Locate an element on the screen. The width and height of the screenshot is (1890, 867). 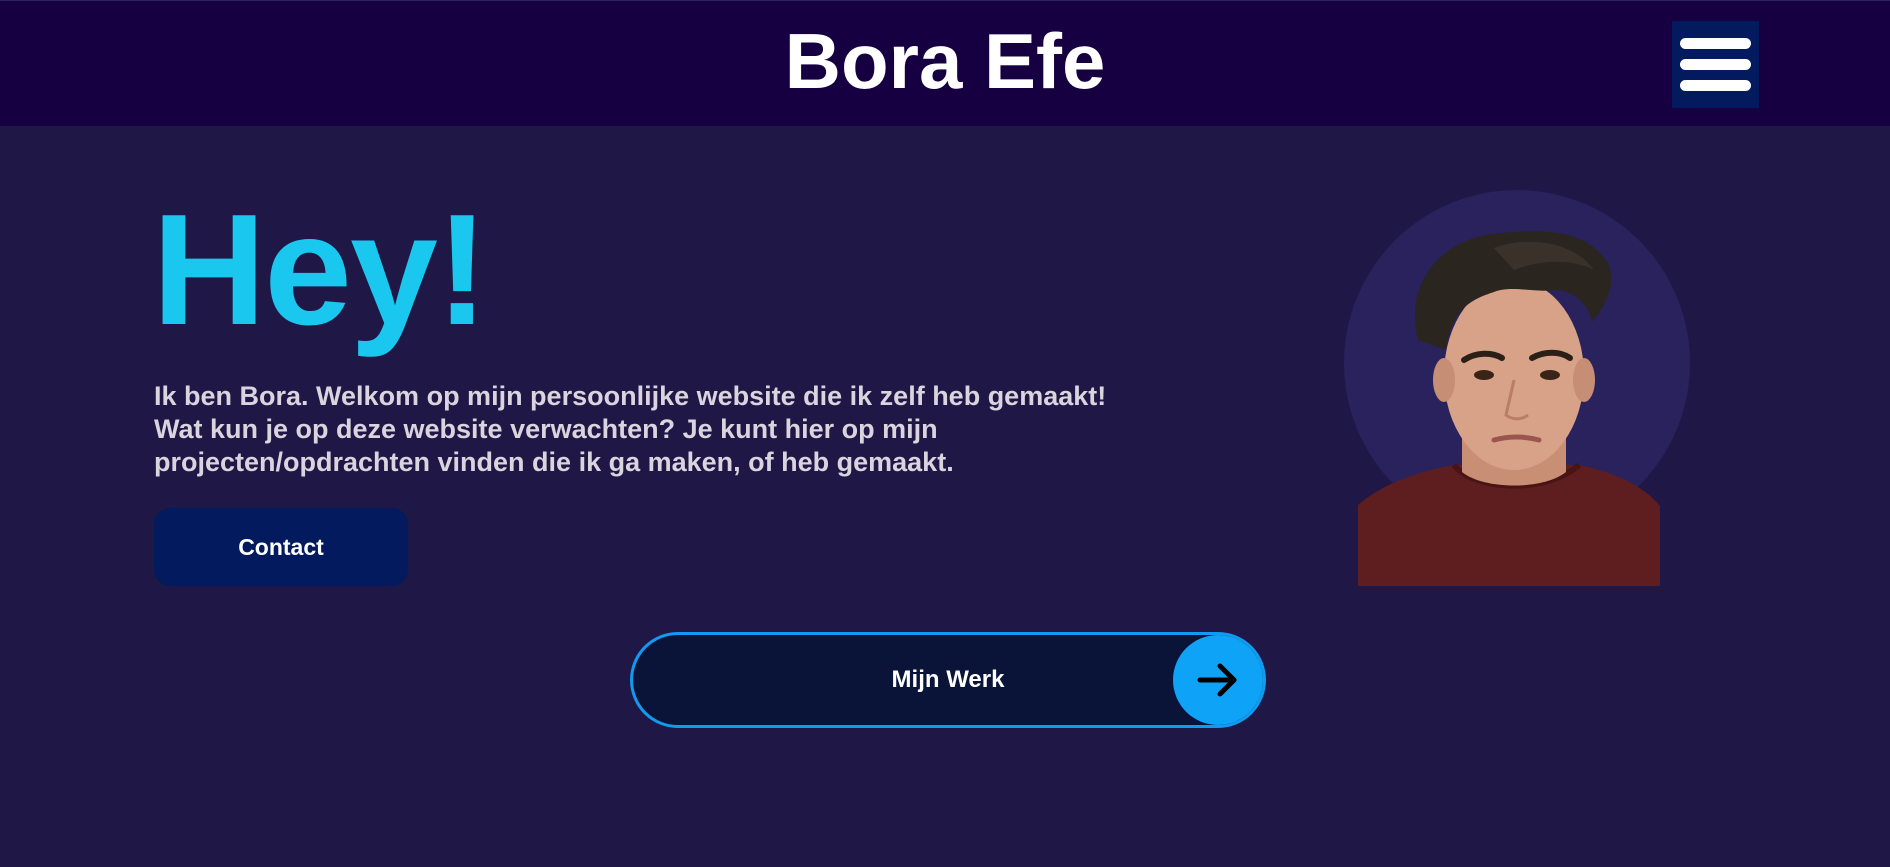
site-header: Bora Efe is located at coordinates (945, 63).